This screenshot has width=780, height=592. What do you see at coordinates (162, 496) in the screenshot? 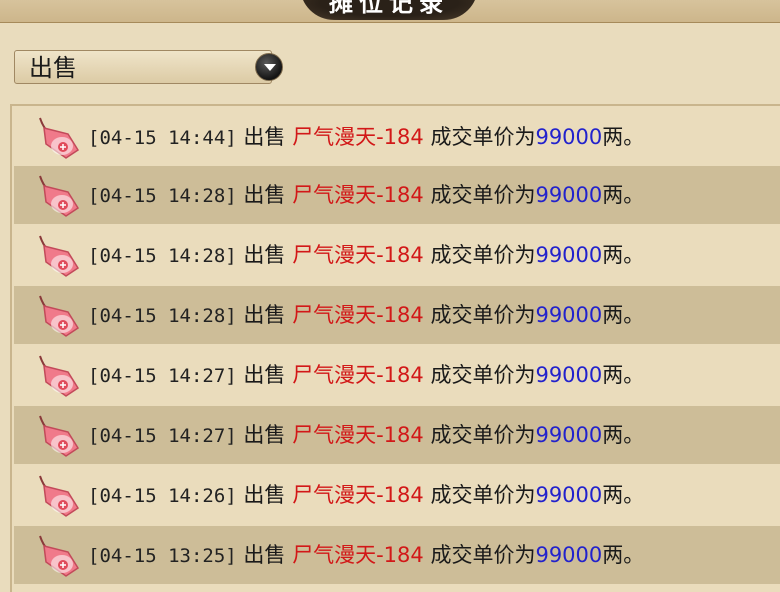
I see `record-time: [04-15 14:26]` at bounding box center [162, 496].